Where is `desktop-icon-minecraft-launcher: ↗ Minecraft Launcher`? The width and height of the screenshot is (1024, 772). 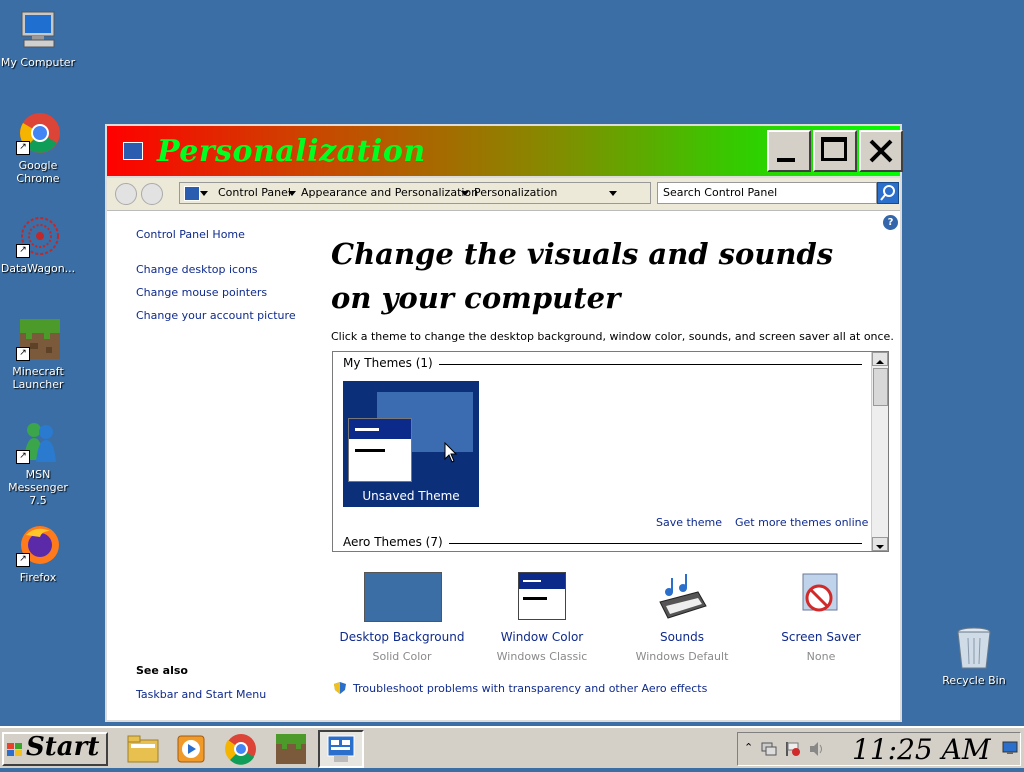 desktop-icon-minecraft-launcher: ↗ Minecraft Launcher is located at coordinates (38, 354).